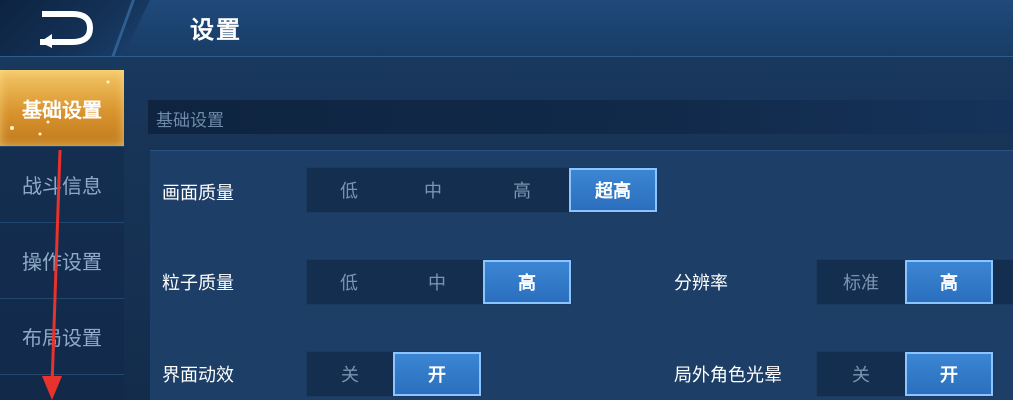 Image resolution: width=1013 pixels, height=400 pixels. What do you see at coordinates (198, 375) in the screenshot?
I see `ui-effects-label: 界面动效` at bounding box center [198, 375].